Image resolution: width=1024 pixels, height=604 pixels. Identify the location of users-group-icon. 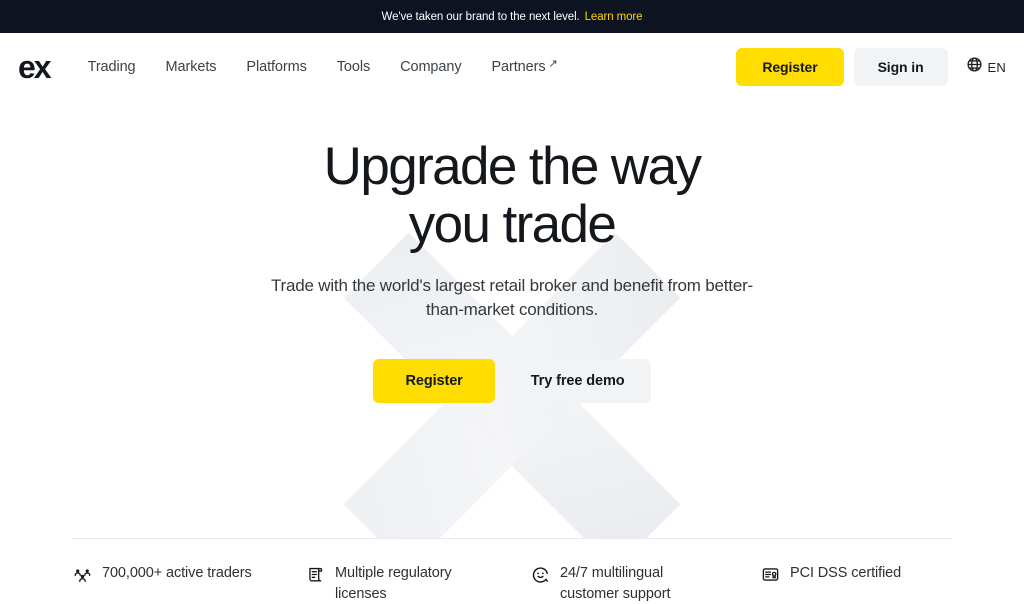
(82, 574).